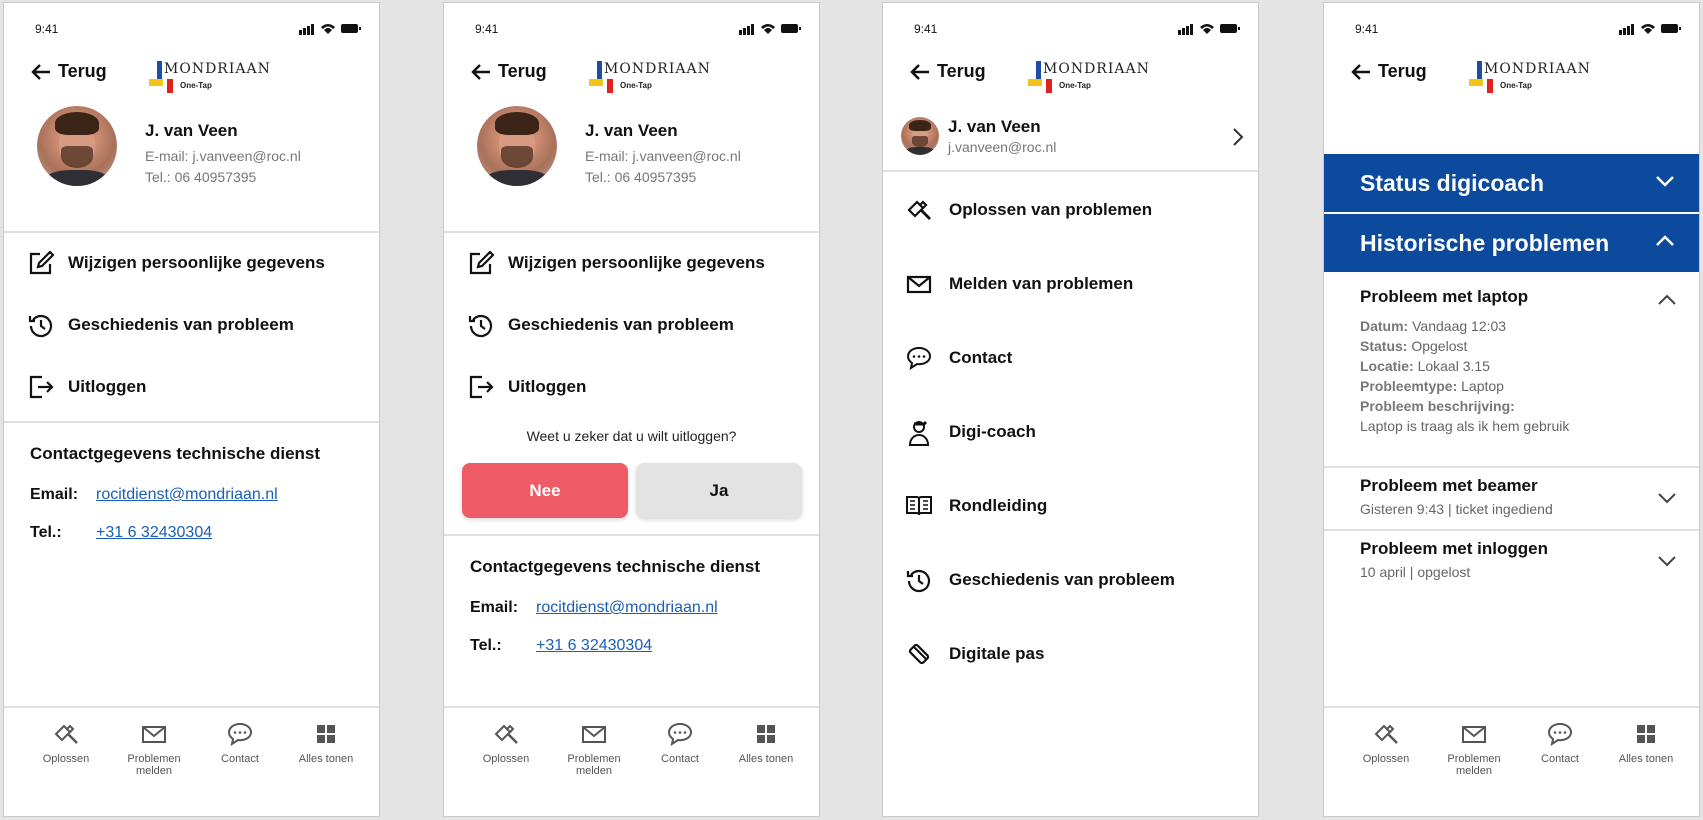  Describe the element at coordinates (1456, 509) in the screenshot. I see `problem-summary: Gisteren 9:43 | ticket ingediend` at that location.